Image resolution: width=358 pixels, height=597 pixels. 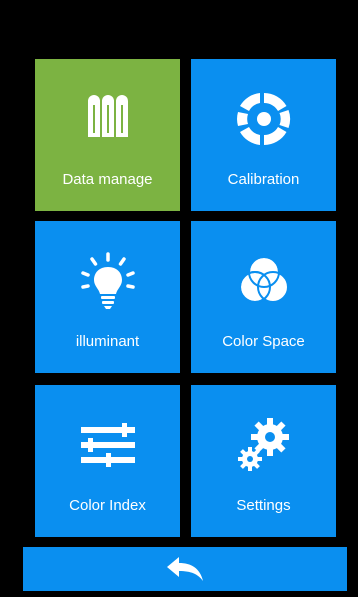 What do you see at coordinates (263, 505) in the screenshot?
I see `settings-label: Settings` at bounding box center [263, 505].